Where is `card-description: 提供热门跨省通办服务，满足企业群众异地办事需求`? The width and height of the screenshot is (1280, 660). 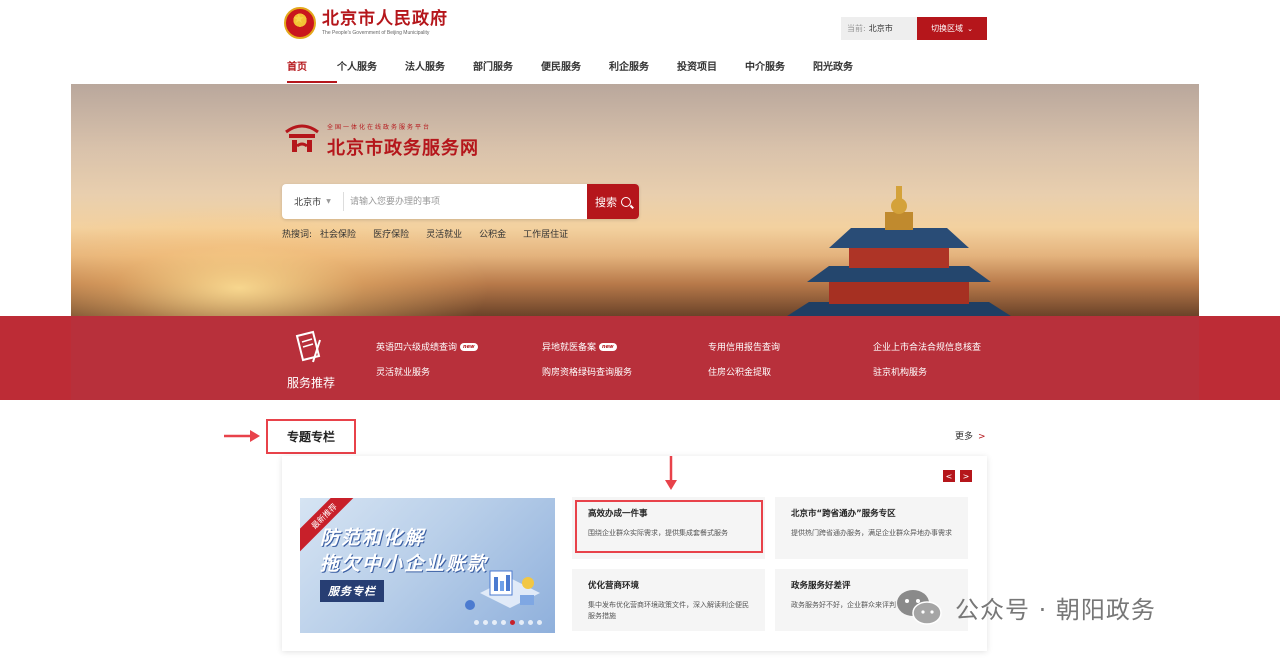 card-description: 提供热门跨省通办服务，满足企业群众异地办事需求 is located at coordinates (871, 533).